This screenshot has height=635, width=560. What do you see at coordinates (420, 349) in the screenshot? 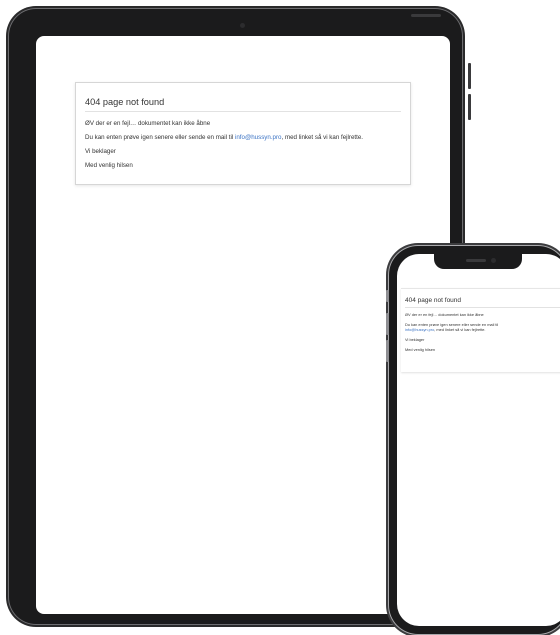
I see `mobile-signoff-text: Med venlig hilsen` at bounding box center [420, 349].